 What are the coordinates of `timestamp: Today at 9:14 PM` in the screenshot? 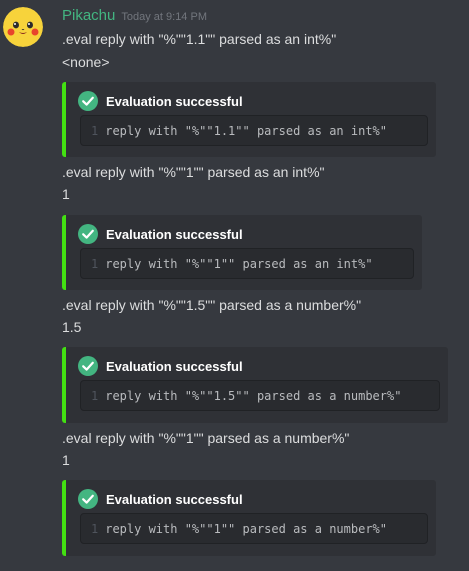 It's located at (164, 17).